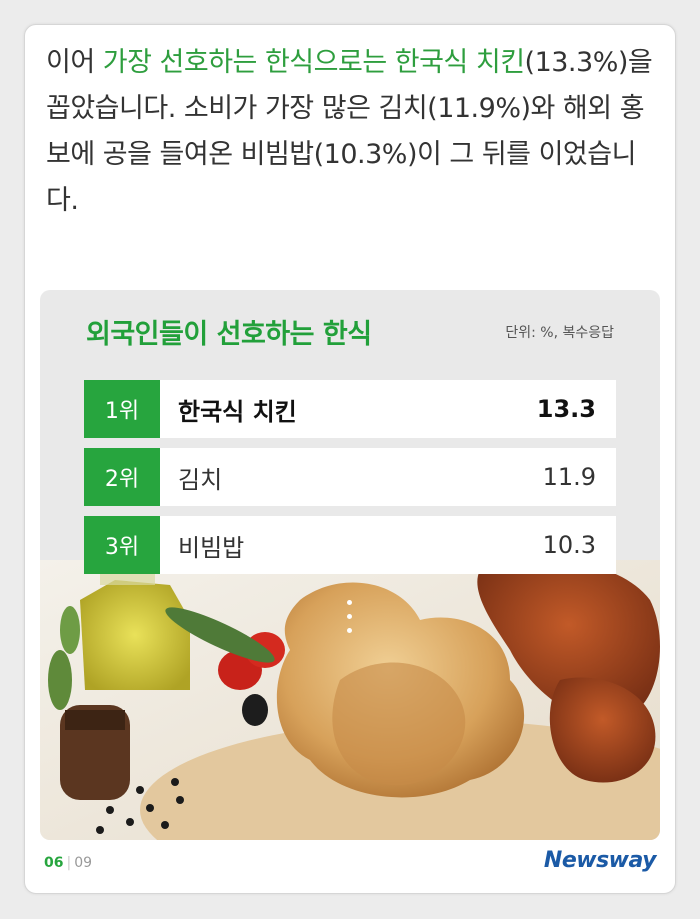 The image size is (700, 919). What do you see at coordinates (349, 621) in the screenshot?
I see `page-dots` at bounding box center [349, 621].